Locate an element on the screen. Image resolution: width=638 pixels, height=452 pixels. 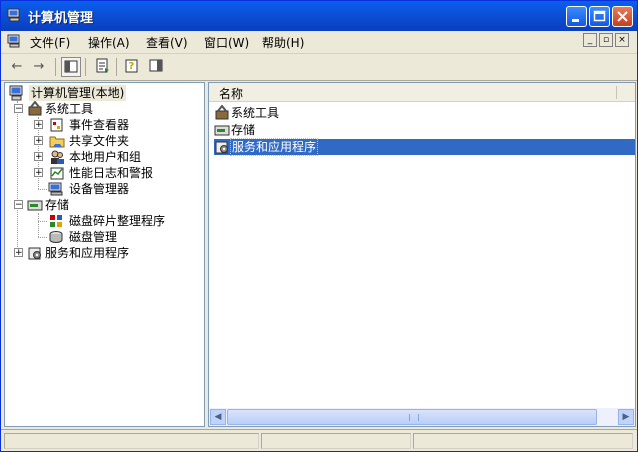
minimize-button is located at coordinates (576, 16).